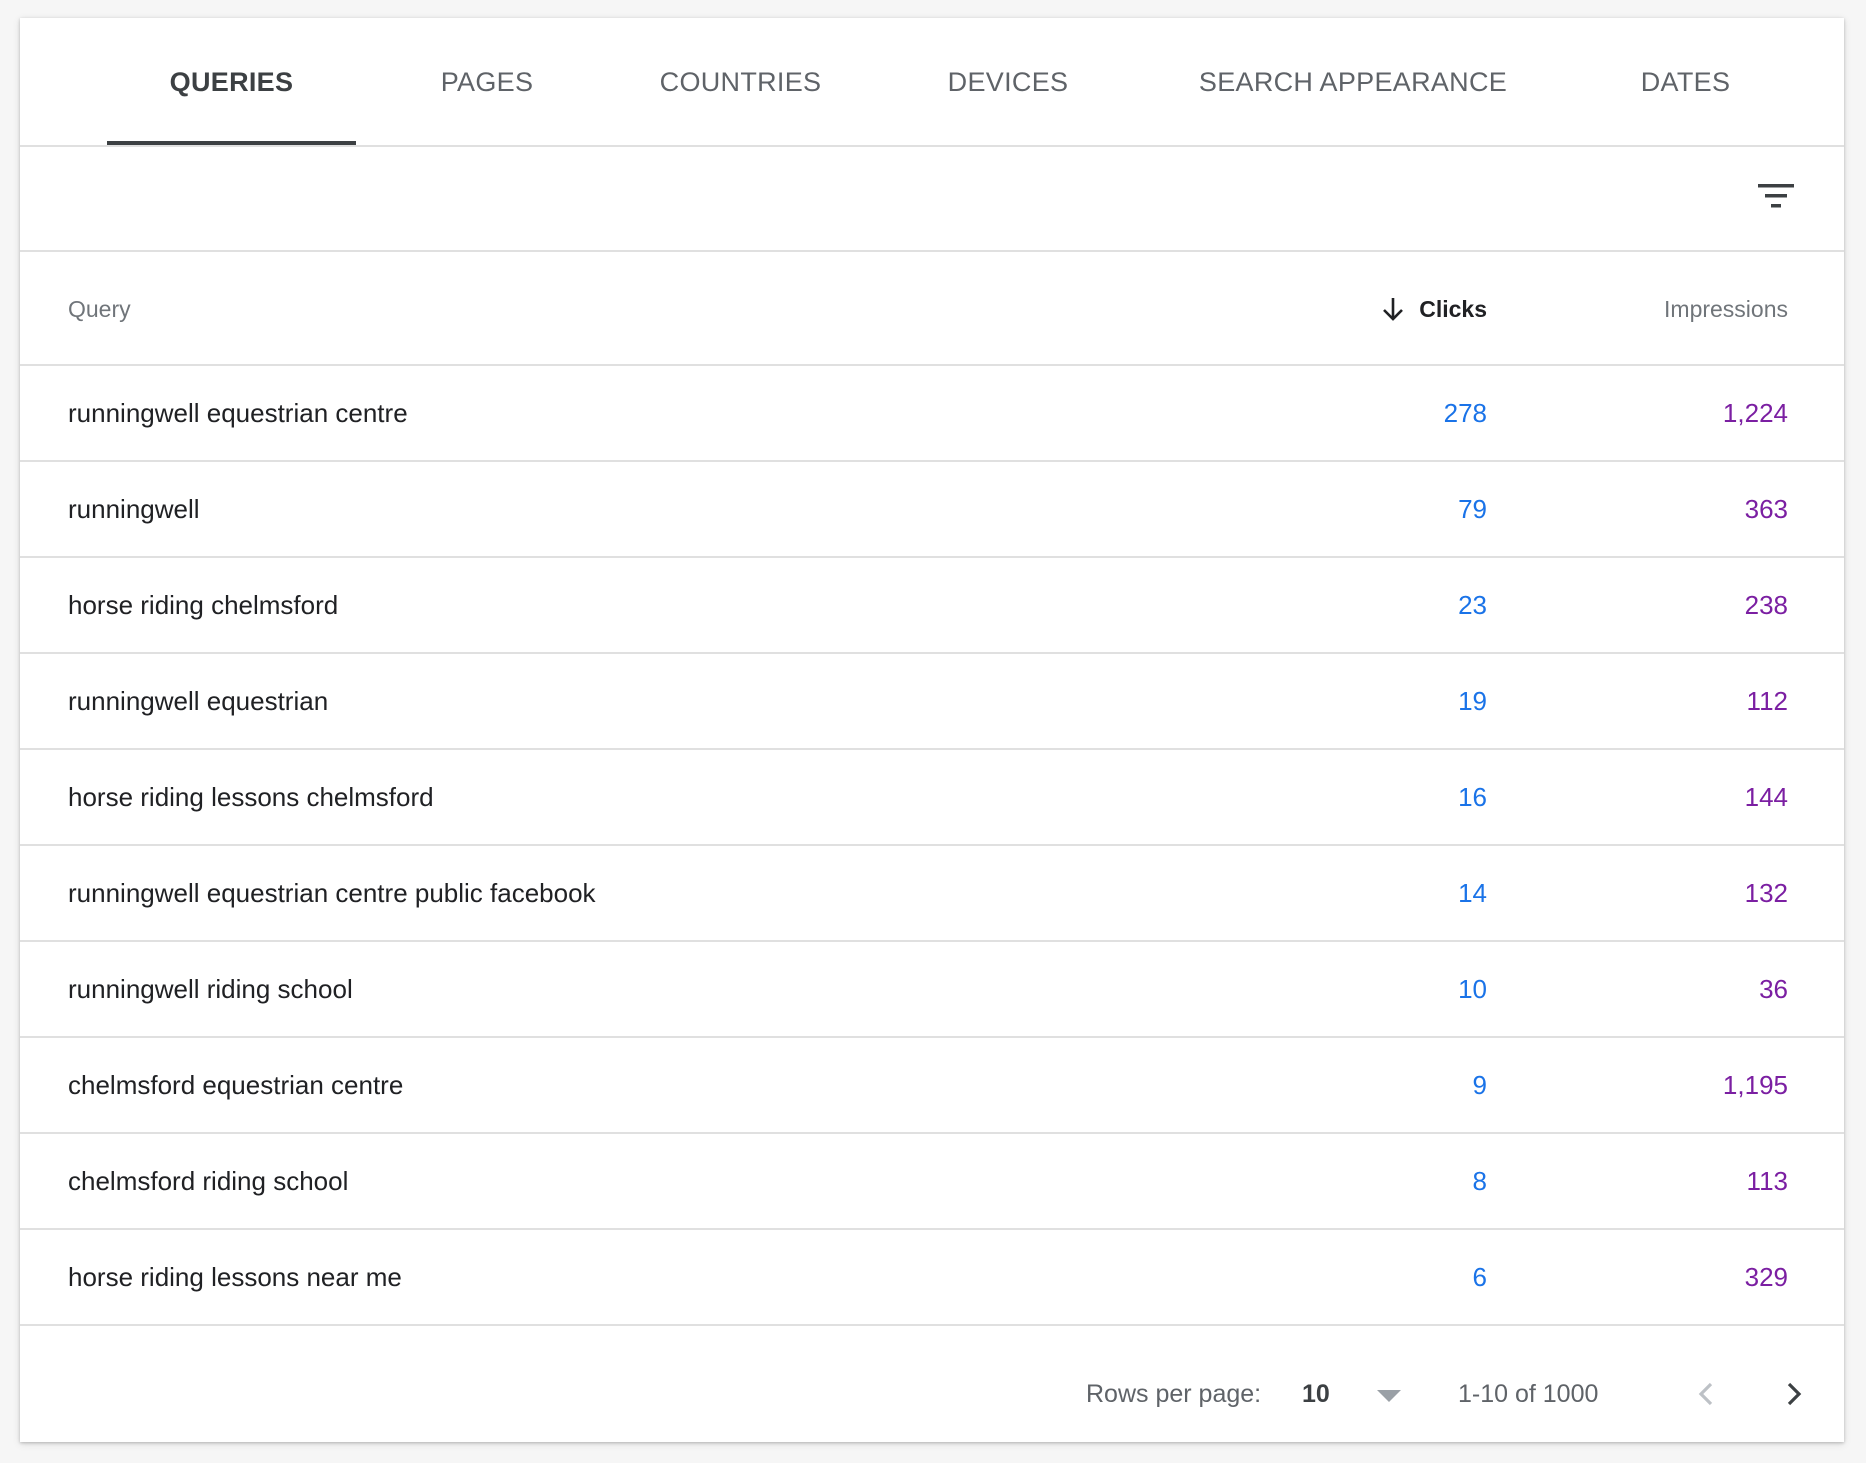 The image size is (1866, 1463). Describe the element at coordinates (1767, 700) in the screenshot. I see `impressions-cell: 112` at that location.